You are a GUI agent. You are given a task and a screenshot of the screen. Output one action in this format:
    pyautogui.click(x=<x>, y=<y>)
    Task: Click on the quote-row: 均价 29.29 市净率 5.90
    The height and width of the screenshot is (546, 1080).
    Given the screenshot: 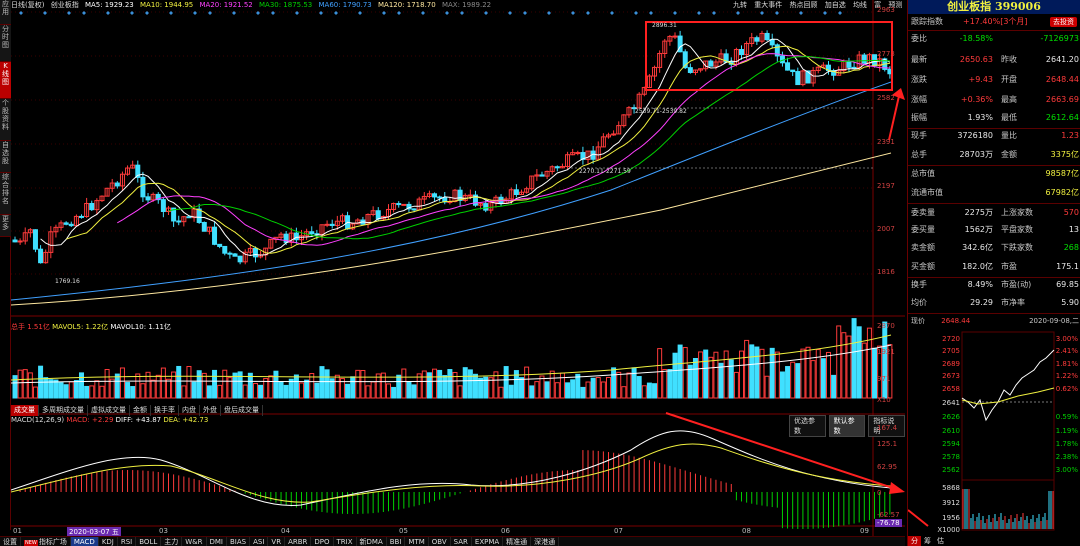 What is the action you would take?
    pyautogui.click(x=995, y=303)
    